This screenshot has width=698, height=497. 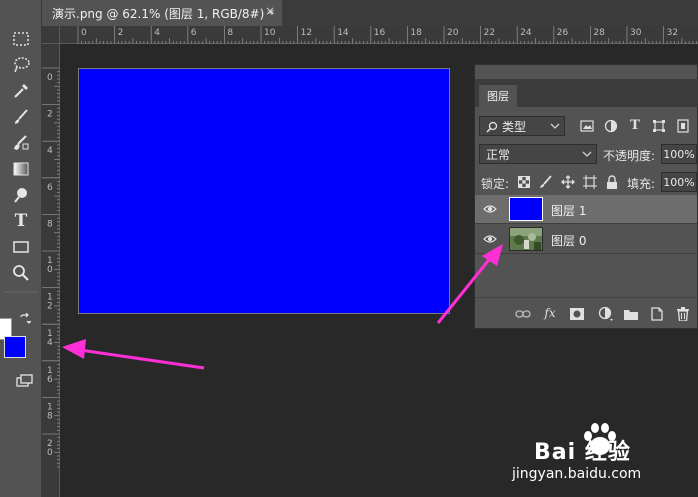 I want to click on blend-mode-label: 正常, so click(x=498, y=154).